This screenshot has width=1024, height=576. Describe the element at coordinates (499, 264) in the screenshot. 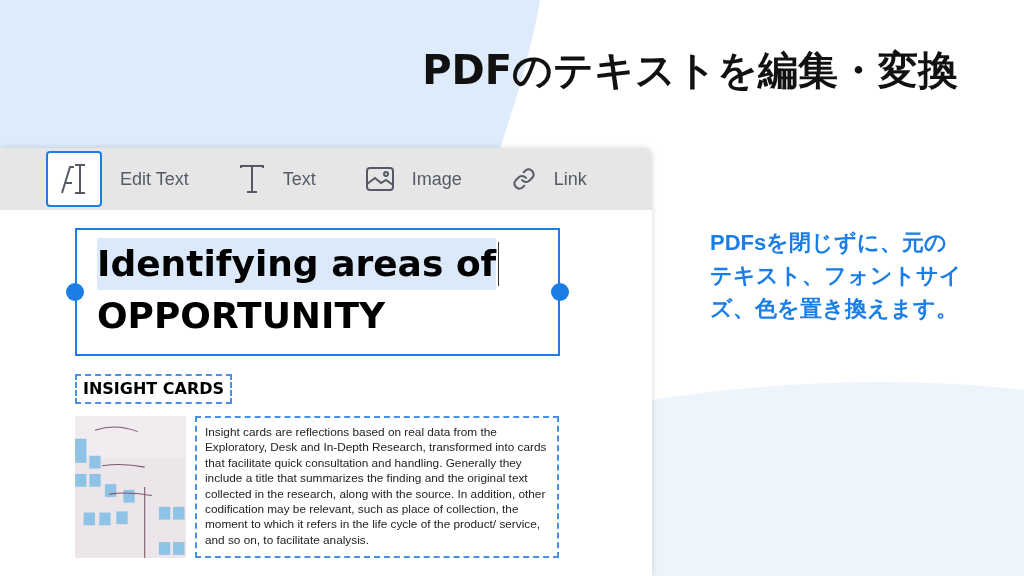

I see `text-cursor` at that location.